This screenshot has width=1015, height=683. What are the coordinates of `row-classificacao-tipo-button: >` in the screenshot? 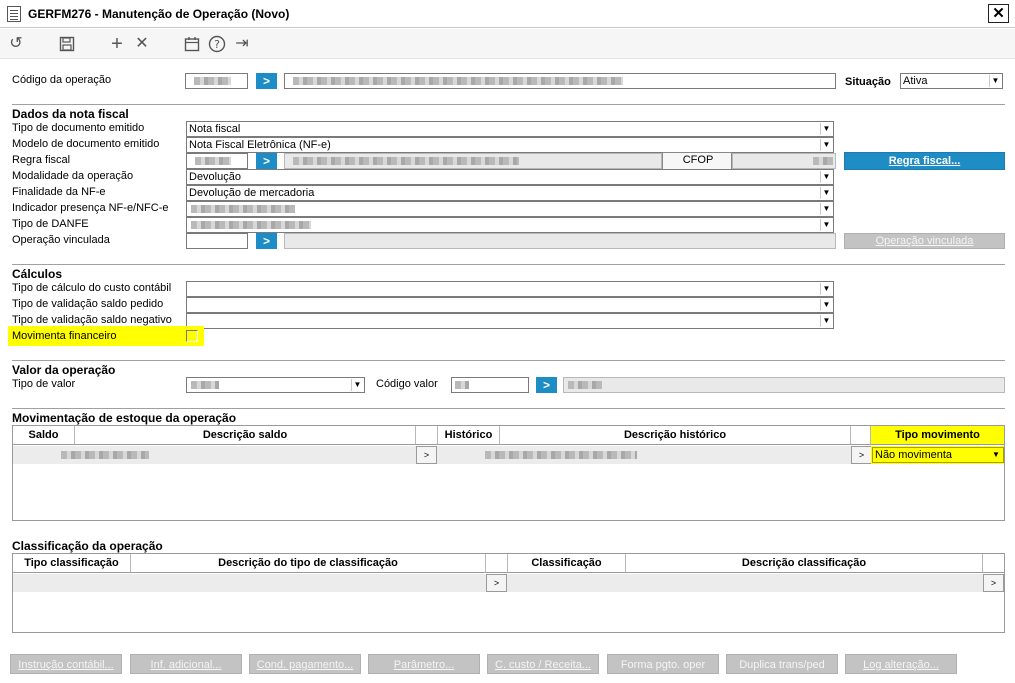 It's located at (496, 583).